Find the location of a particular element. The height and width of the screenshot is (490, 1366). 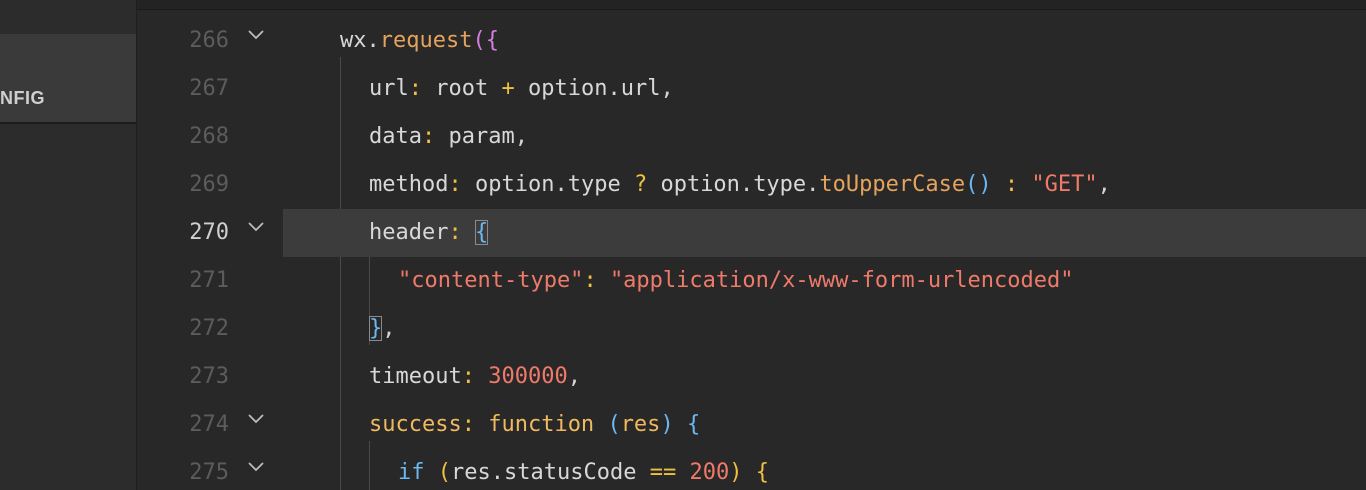

line-number: 266 is located at coordinates (209, 40).